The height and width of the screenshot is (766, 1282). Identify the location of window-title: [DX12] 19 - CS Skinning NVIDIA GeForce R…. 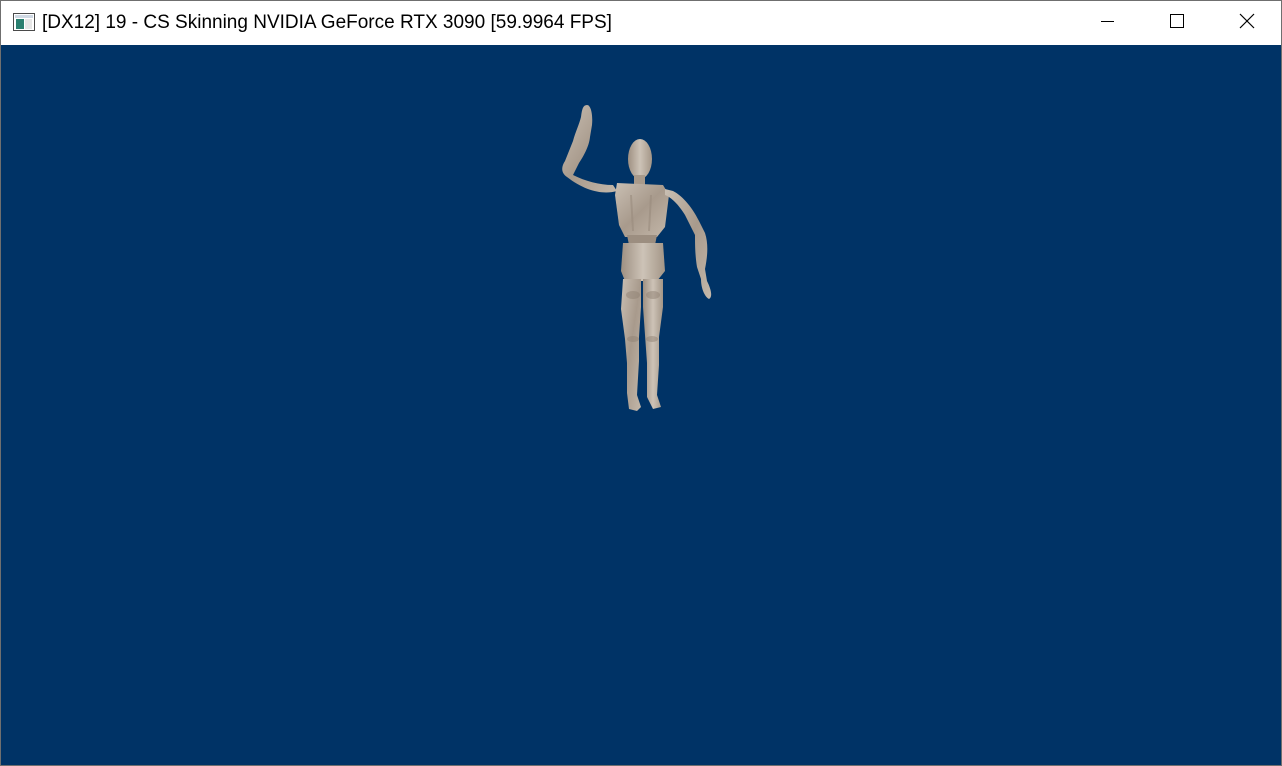
(327, 22).